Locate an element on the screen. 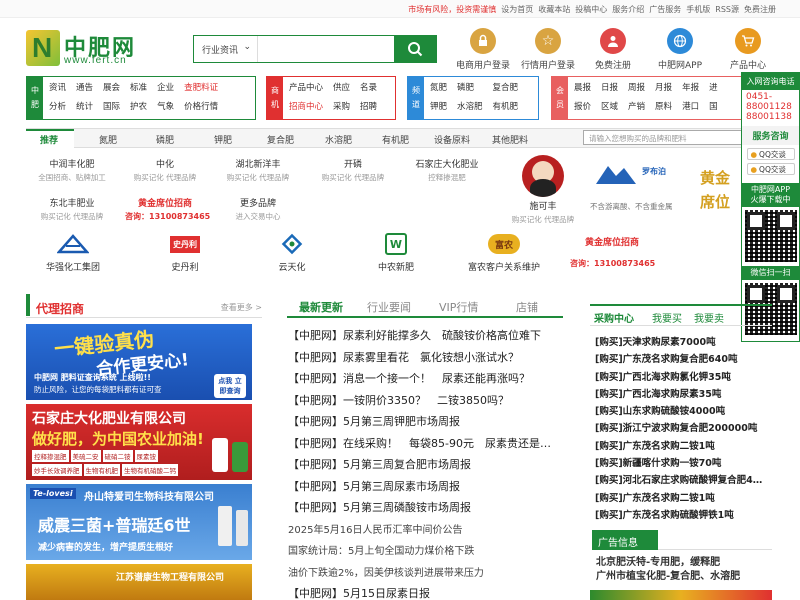  ad-info-item: 北京肥沃特-专用肥，缓释肥 is located at coordinates (668, 563).